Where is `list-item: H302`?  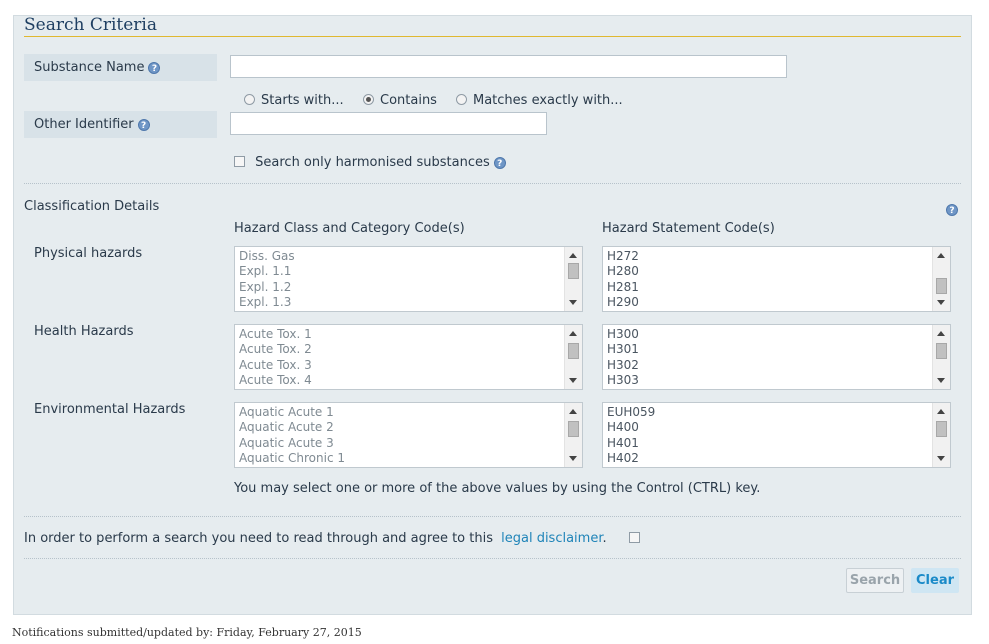 list-item: H302 is located at coordinates (778, 365).